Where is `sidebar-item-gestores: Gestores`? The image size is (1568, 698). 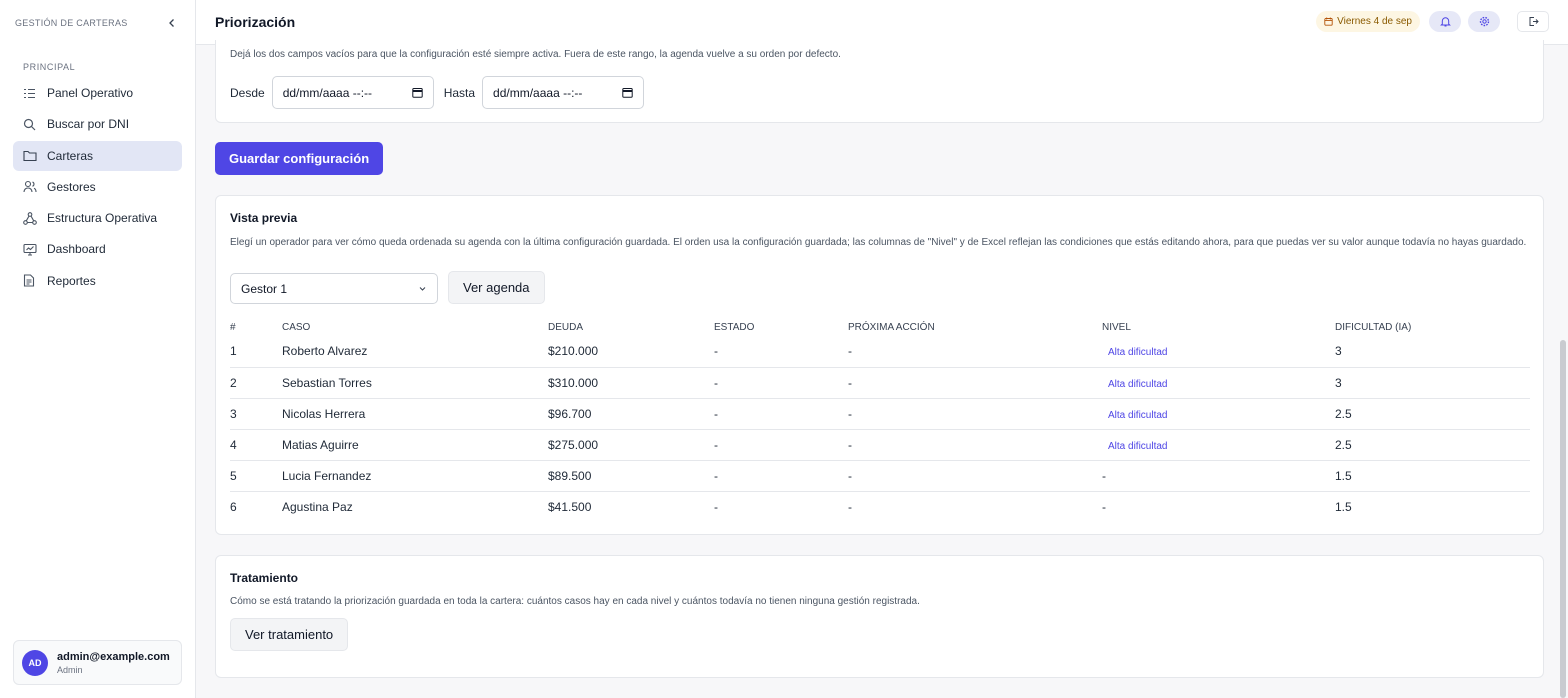 sidebar-item-gestores: Gestores is located at coordinates (97, 187).